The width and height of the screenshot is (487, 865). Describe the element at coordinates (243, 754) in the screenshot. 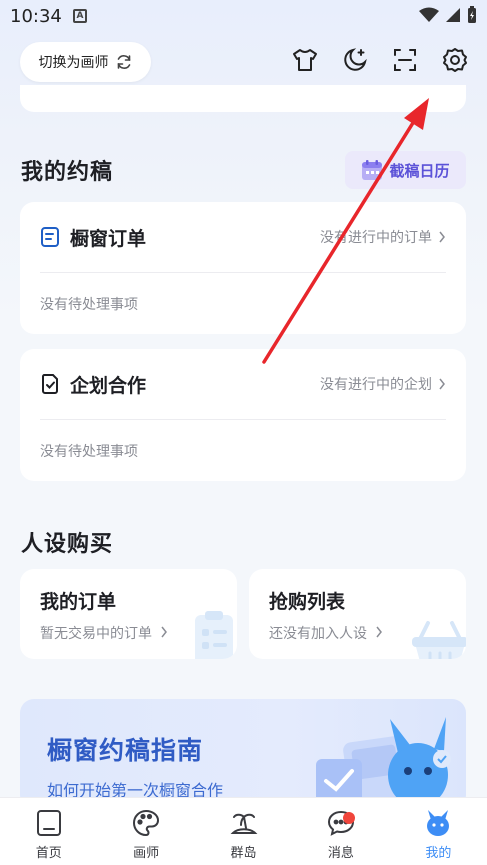

I see `window-guide-banner: 橱窗约稿指南 如何开始第一次橱窗合作` at that location.